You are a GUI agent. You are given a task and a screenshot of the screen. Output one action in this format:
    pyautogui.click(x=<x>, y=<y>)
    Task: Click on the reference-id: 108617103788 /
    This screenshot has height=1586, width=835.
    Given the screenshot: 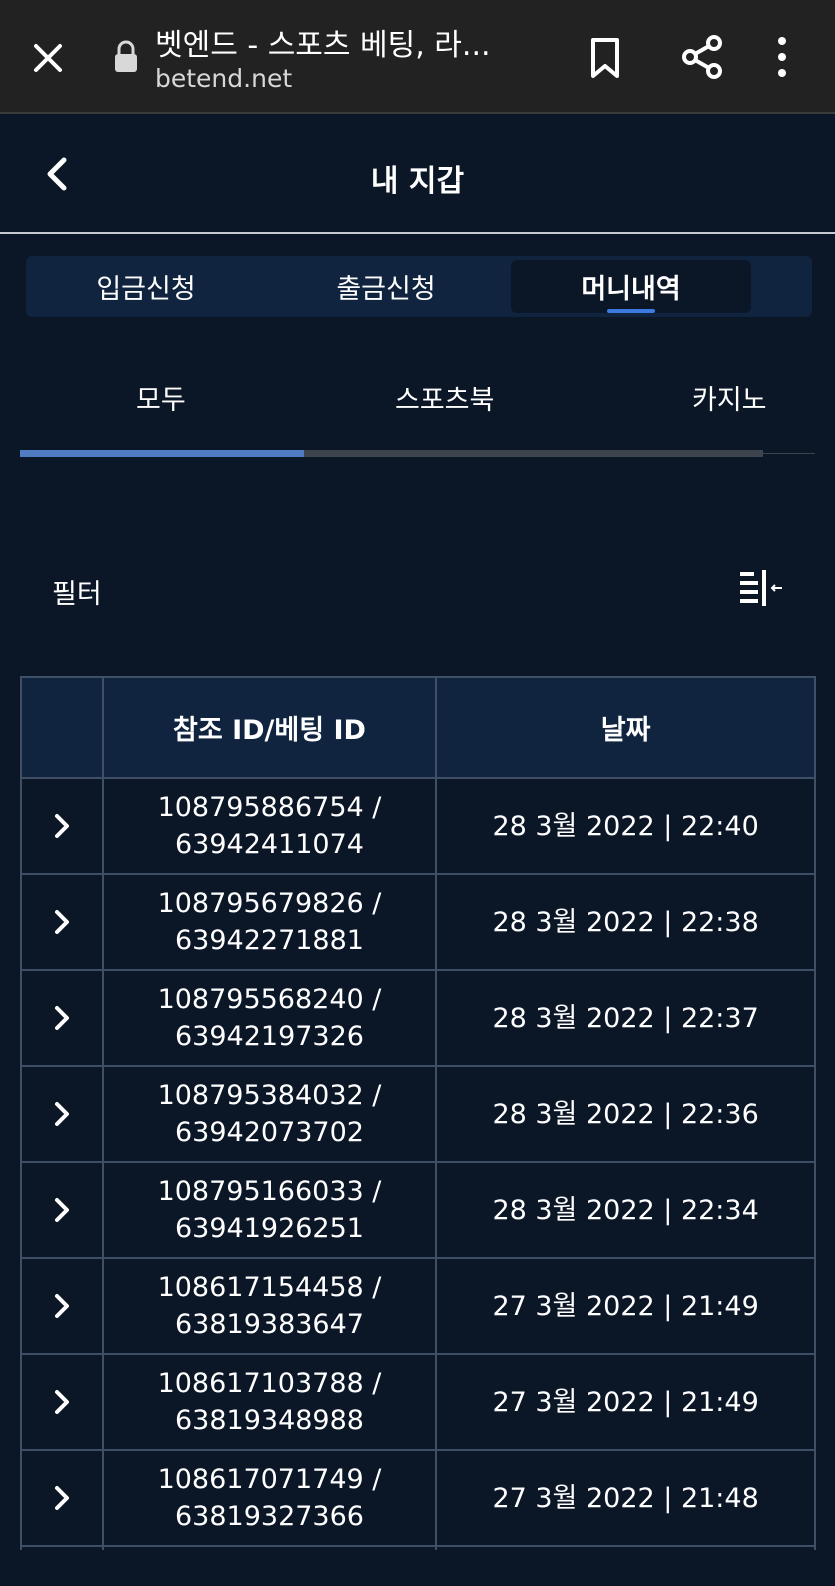 What is the action you would take?
    pyautogui.click(x=269, y=1383)
    